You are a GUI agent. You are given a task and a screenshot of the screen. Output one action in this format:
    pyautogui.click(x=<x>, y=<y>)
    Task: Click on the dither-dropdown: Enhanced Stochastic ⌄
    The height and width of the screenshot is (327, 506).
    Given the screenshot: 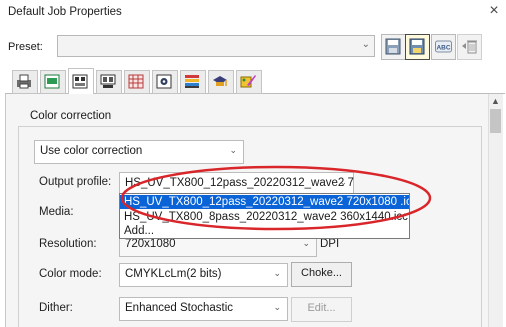 What is the action you would take?
    pyautogui.click(x=203, y=309)
    